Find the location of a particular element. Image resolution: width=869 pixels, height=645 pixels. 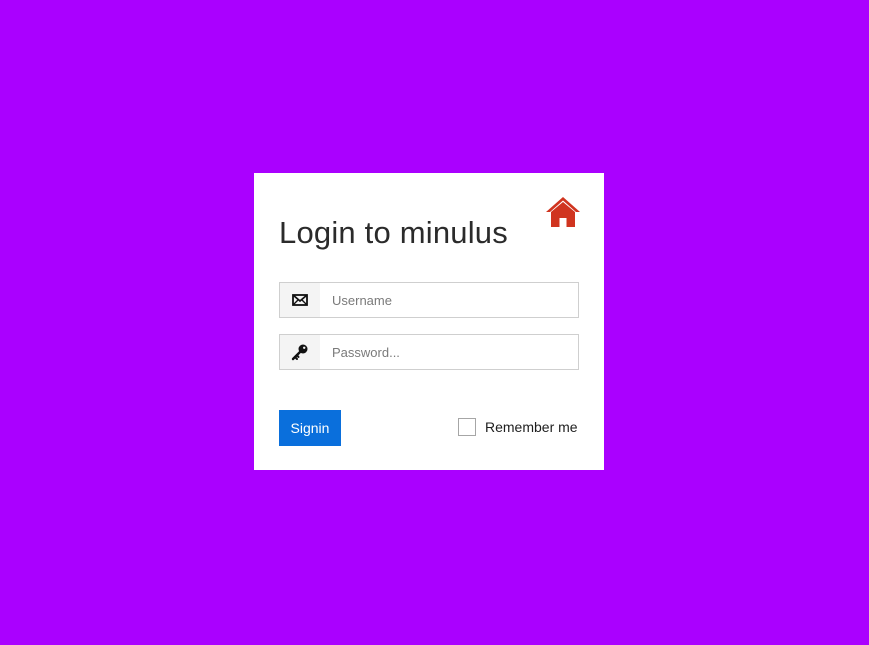

remember-label: Remember me is located at coordinates (531, 427).